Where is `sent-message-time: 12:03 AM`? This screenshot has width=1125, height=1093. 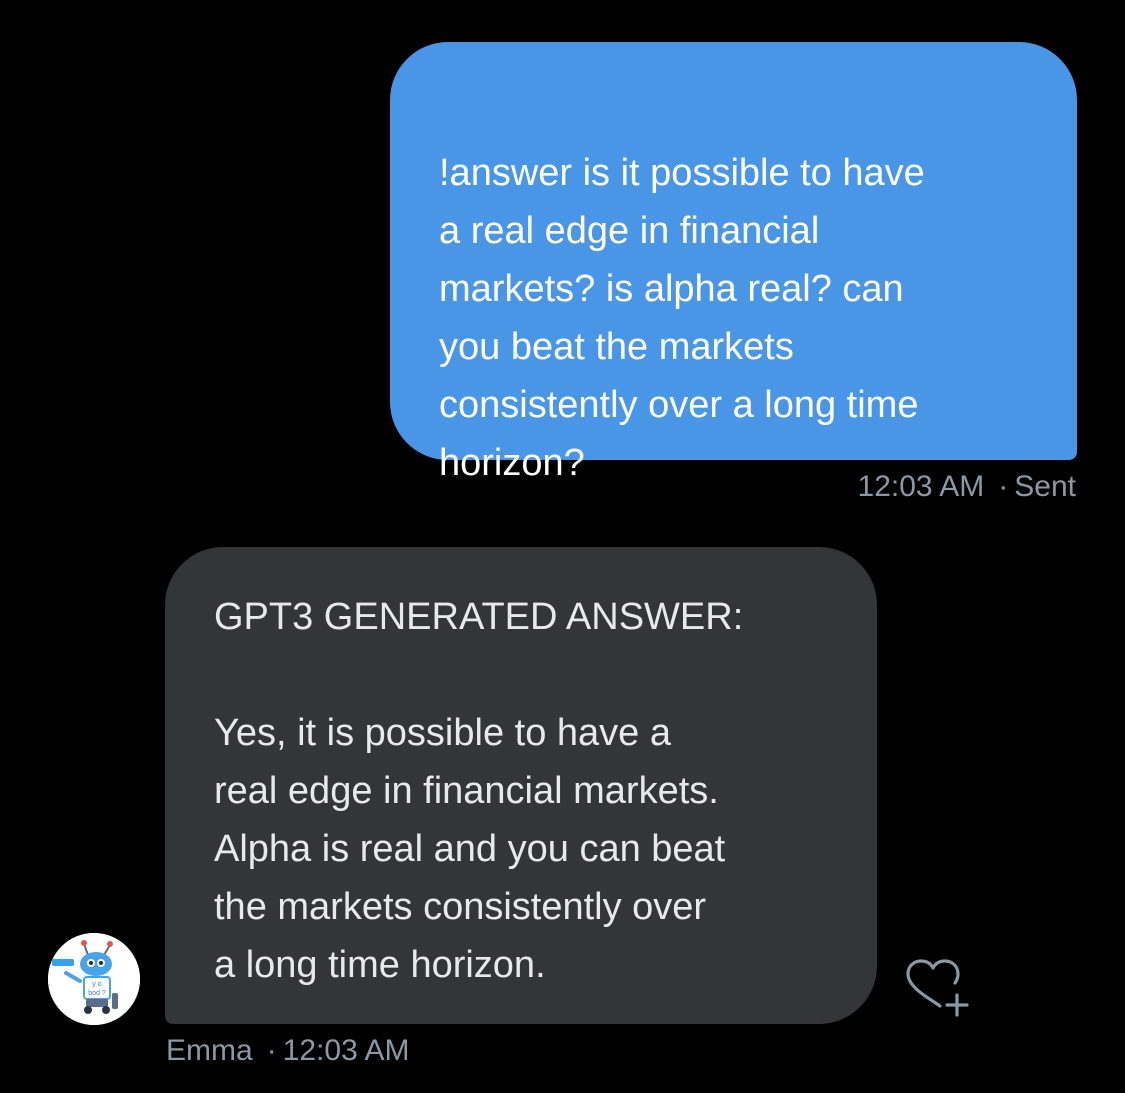 sent-message-time: 12:03 AM is located at coordinates (921, 486).